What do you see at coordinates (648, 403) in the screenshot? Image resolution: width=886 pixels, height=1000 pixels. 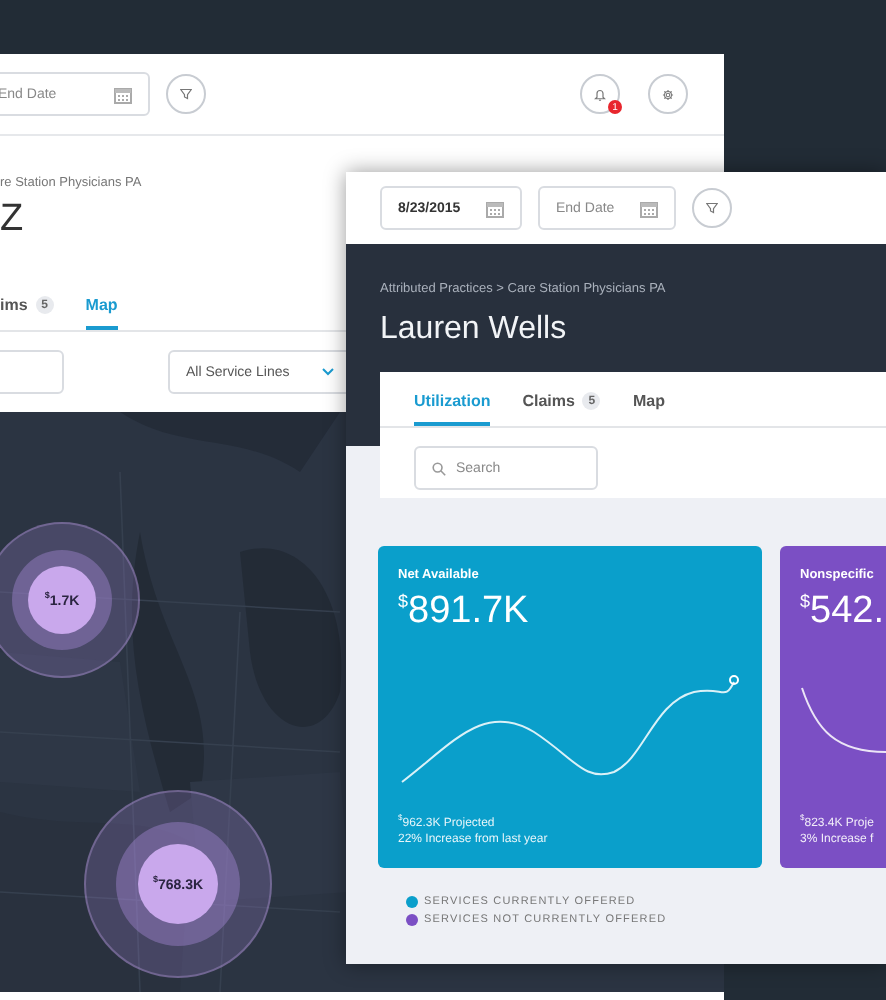 I see `tab: Map` at bounding box center [648, 403].